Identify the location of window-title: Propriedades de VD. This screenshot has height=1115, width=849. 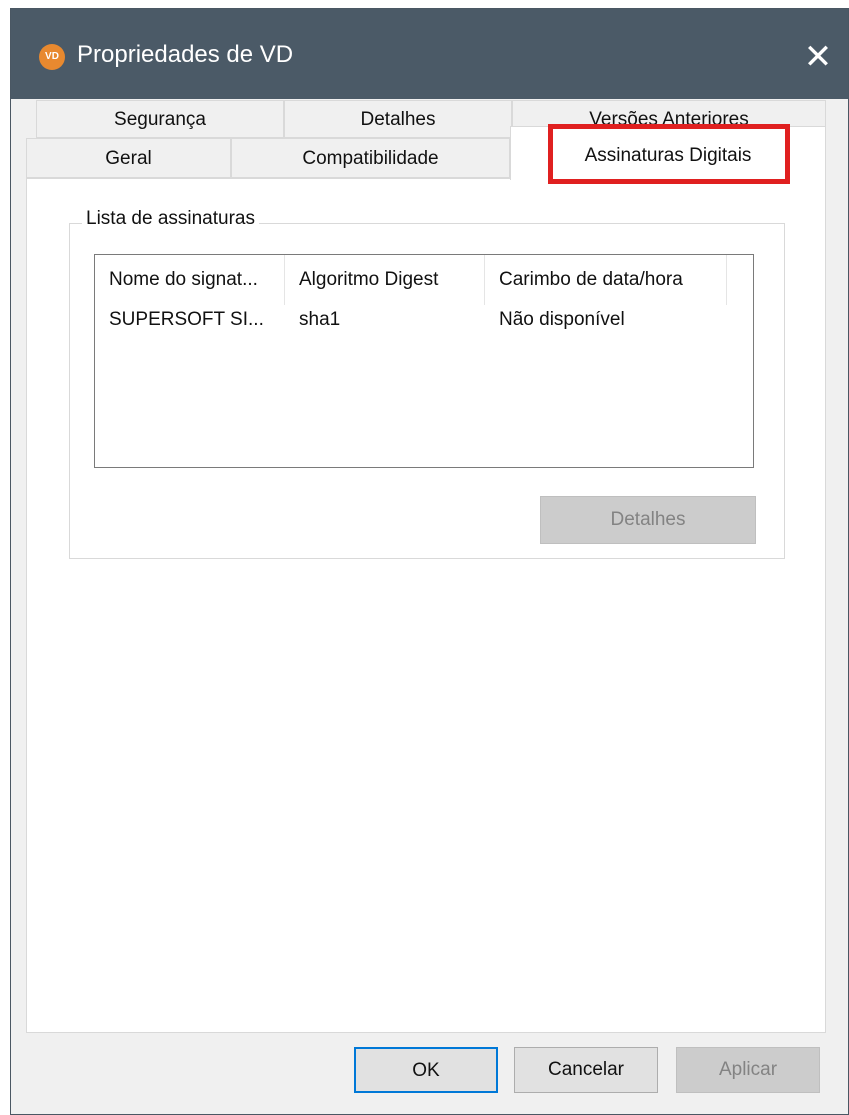
(185, 54).